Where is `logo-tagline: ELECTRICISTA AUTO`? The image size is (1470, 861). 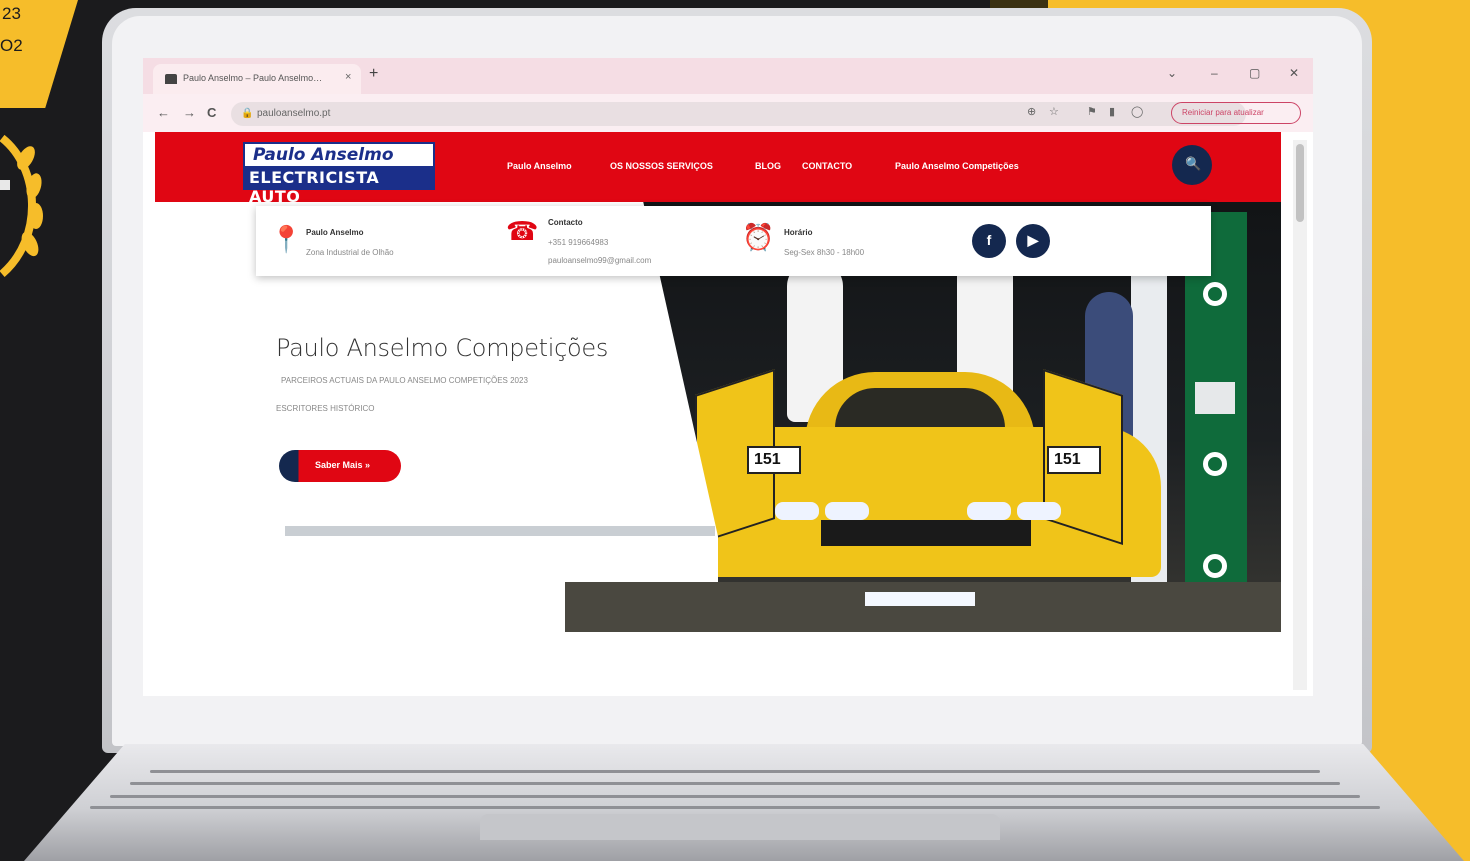
logo-tagline: ELECTRICISTA AUTO is located at coordinates (314, 187).